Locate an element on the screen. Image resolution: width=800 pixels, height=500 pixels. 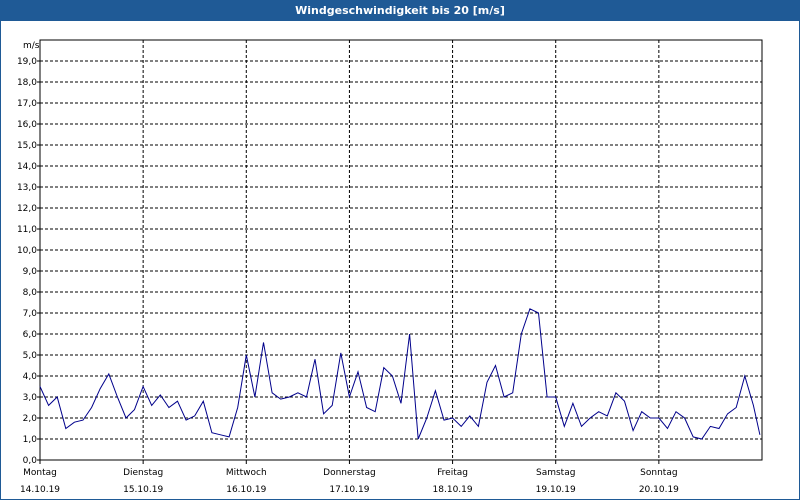
y-tick-label: 17,0 is located at coordinates (27, 104).